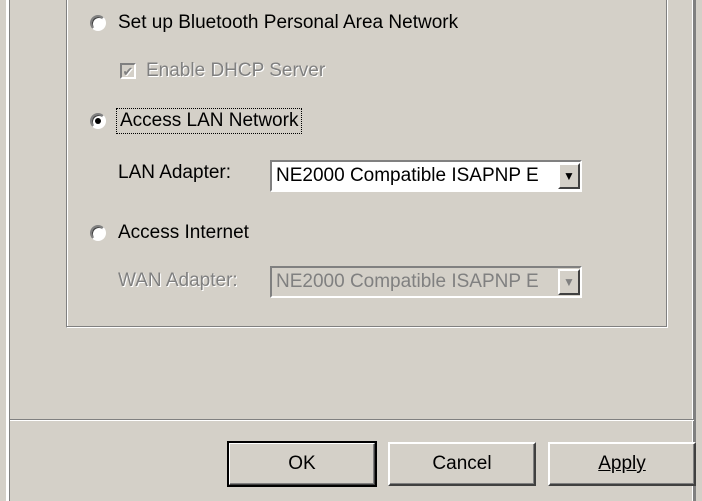 This screenshot has width=702, height=501. I want to click on lan-adapter-label-row: LAN Adapter:, so click(174, 173).